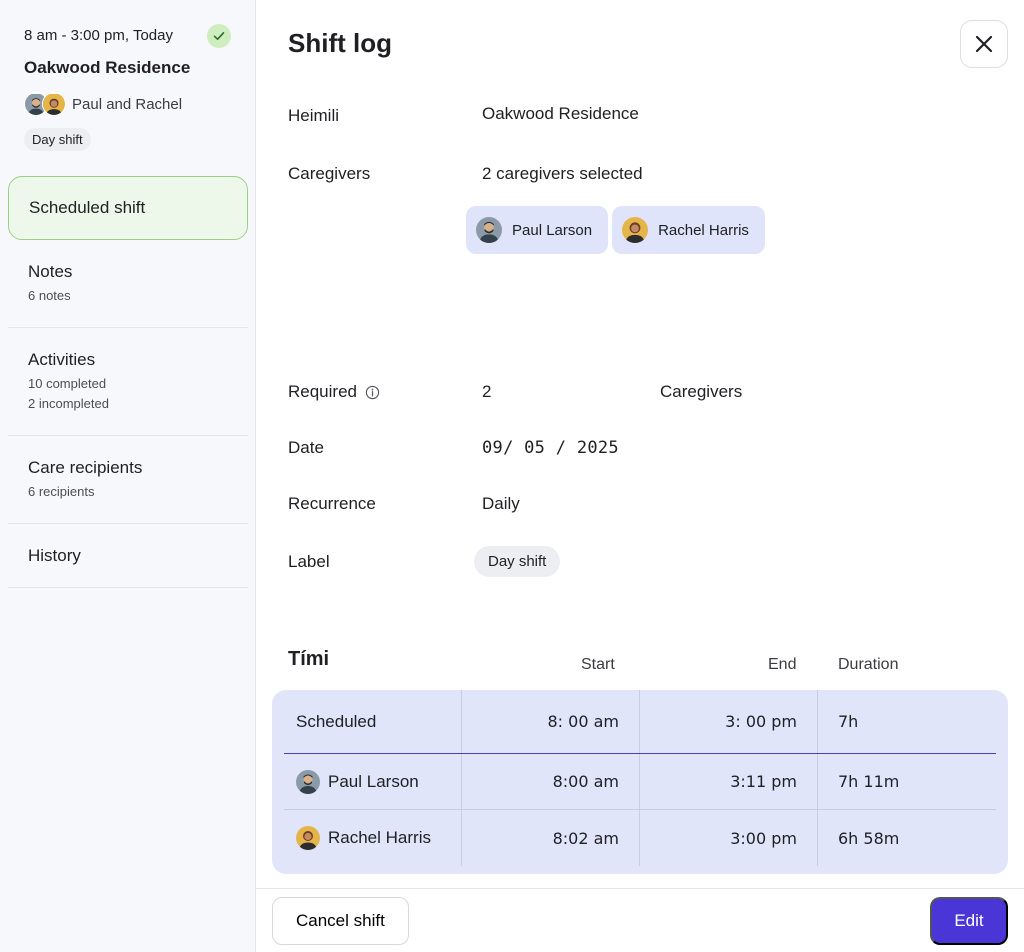 The image size is (1024, 952). I want to click on date-value: 09/ 05 / 2025, so click(550, 448).